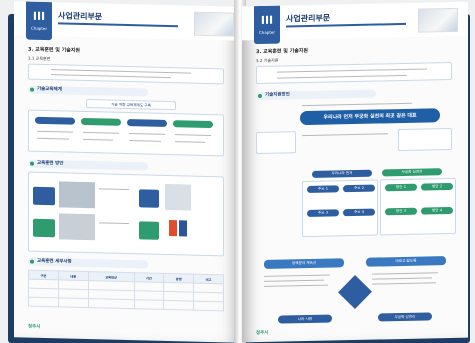 The width and height of the screenshot is (475, 343). I want to click on group-label: 방안 4, so click(437, 210).